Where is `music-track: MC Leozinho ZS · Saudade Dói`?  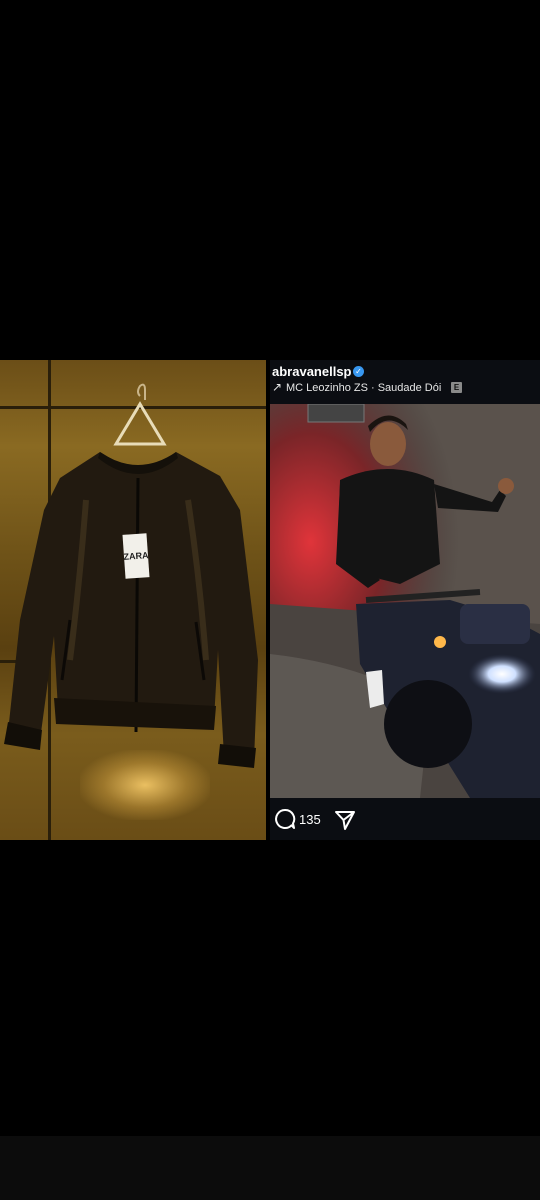 music-track: MC Leozinho ZS · Saudade Dói is located at coordinates (363, 388).